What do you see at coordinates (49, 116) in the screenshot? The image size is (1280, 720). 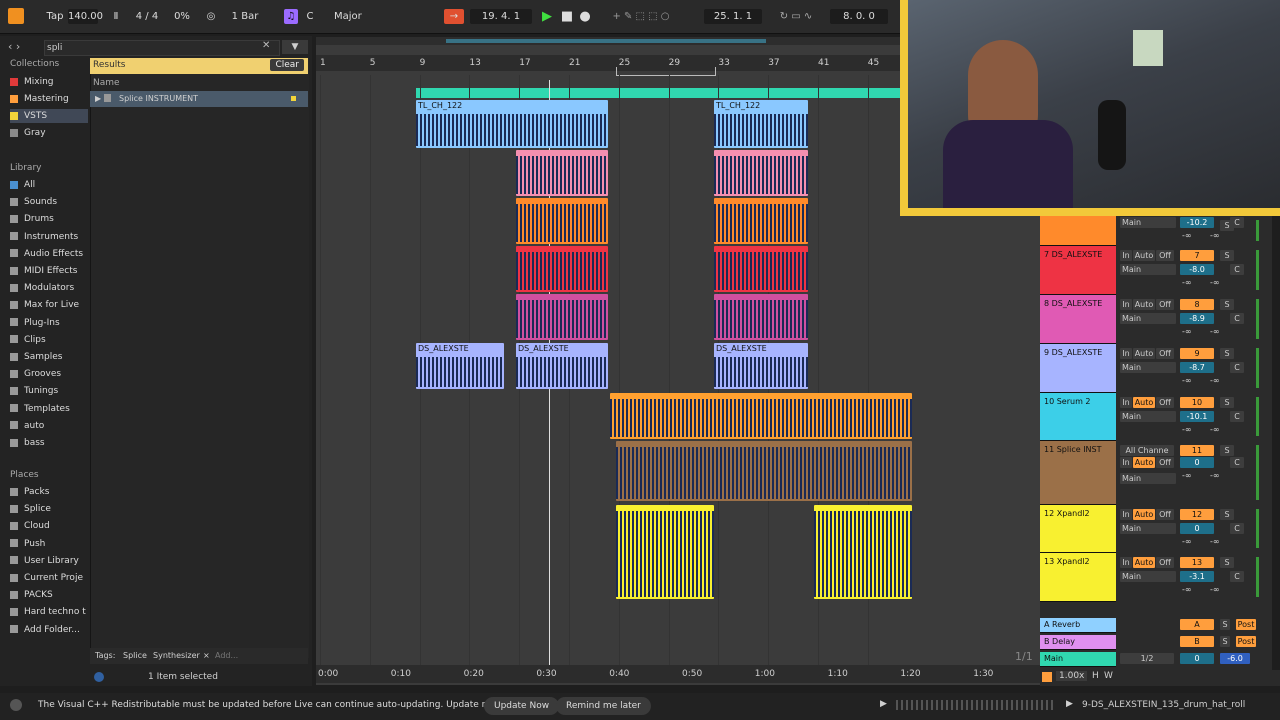 I see `collection-vsts: VSTS` at bounding box center [49, 116].